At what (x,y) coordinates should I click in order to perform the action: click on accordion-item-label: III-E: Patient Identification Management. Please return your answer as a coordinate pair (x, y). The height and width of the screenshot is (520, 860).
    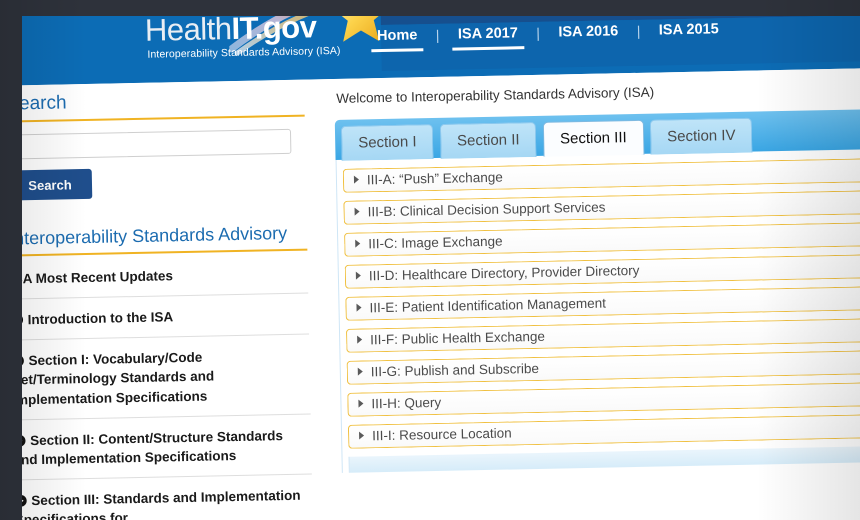
    Looking at the image, I should click on (488, 305).